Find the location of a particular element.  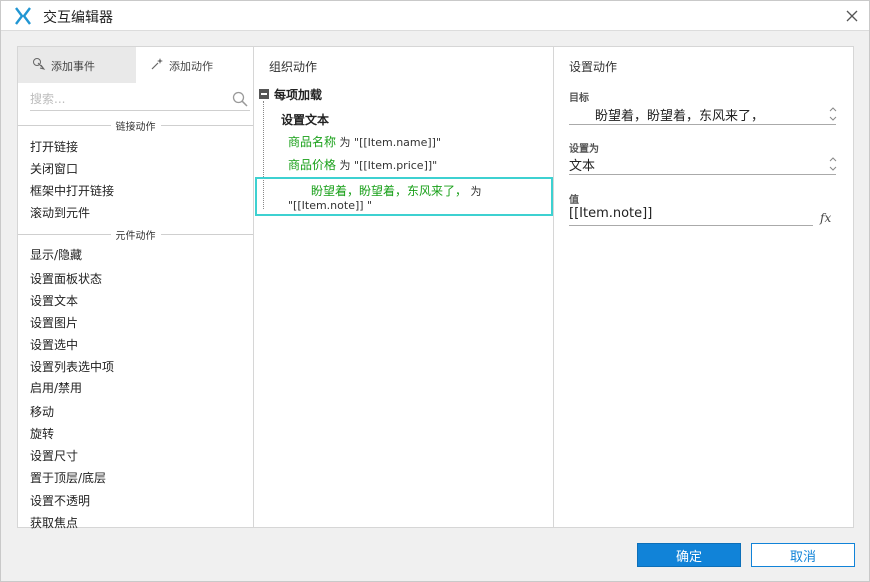

section-widget-actions: 元件动作 is located at coordinates (135, 234).